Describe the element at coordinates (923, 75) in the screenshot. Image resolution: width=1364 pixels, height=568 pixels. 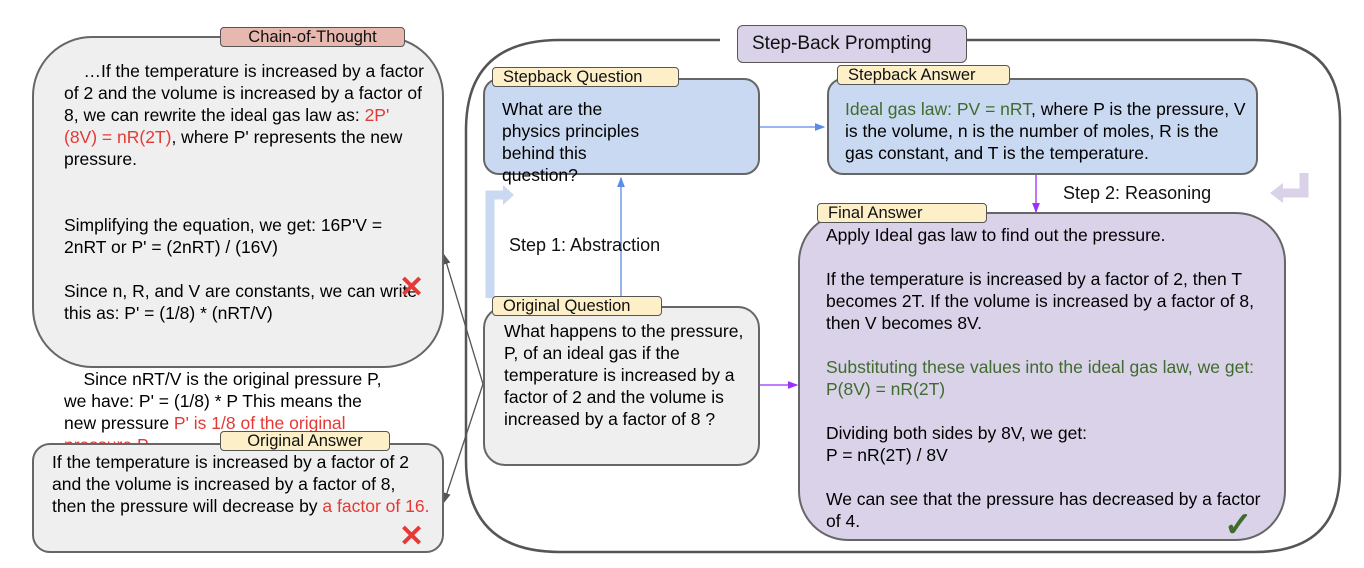
I see `stepback-answer-tag: Stepback Answer` at that location.